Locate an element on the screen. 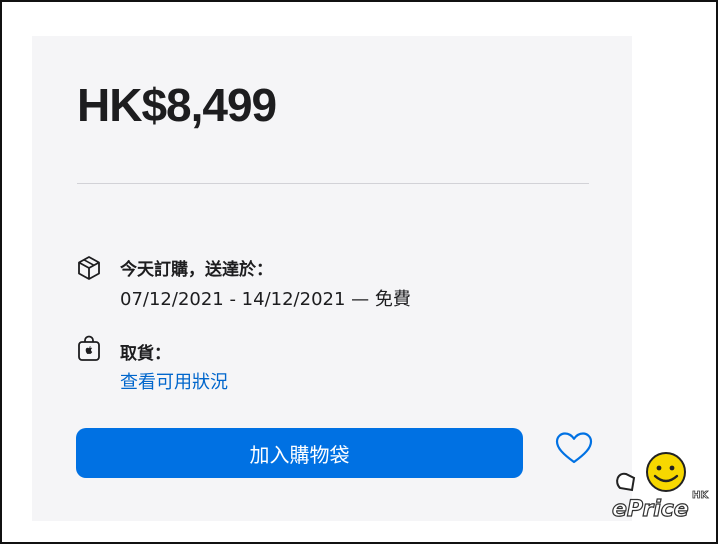 The image size is (718, 544). shipping-title: 今天訂購，送達於： is located at coordinates (196, 270).